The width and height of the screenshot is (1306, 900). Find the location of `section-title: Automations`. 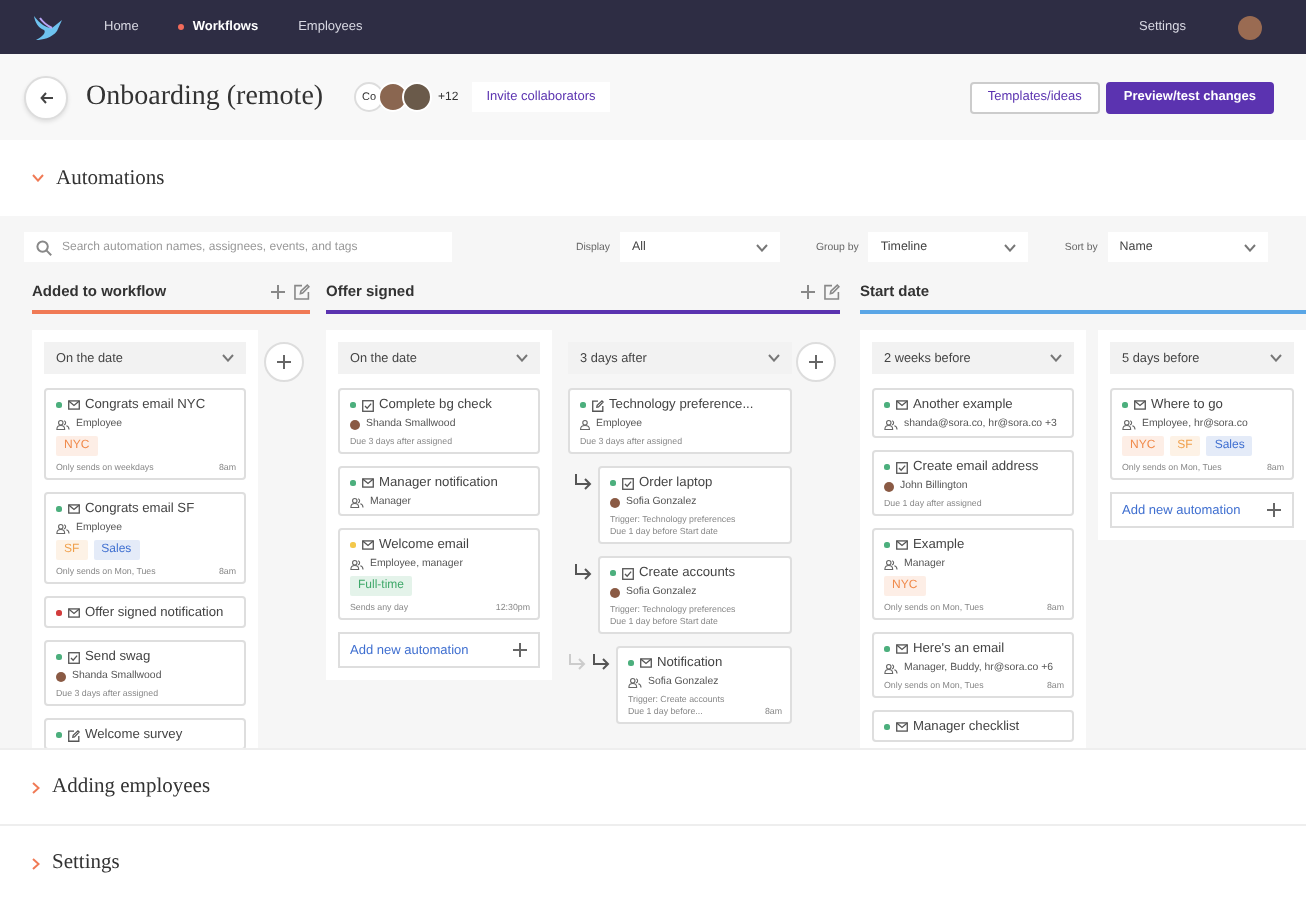

section-title: Automations is located at coordinates (110, 178).